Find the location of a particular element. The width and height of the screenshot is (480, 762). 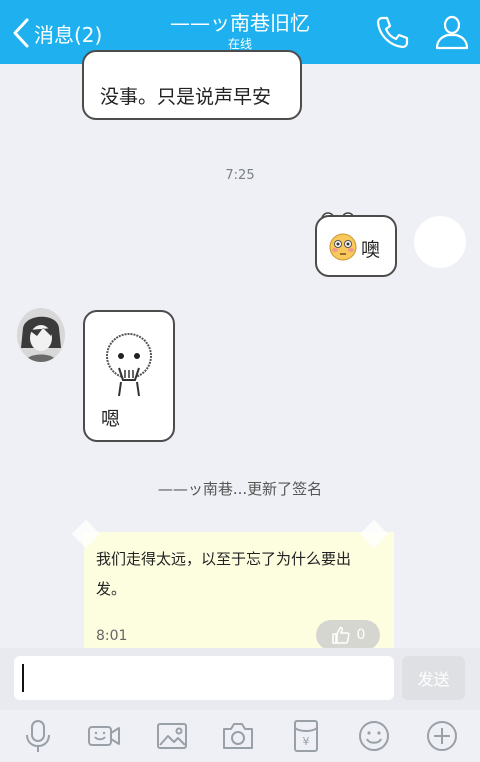

contact-avatar is located at coordinates (41, 335).